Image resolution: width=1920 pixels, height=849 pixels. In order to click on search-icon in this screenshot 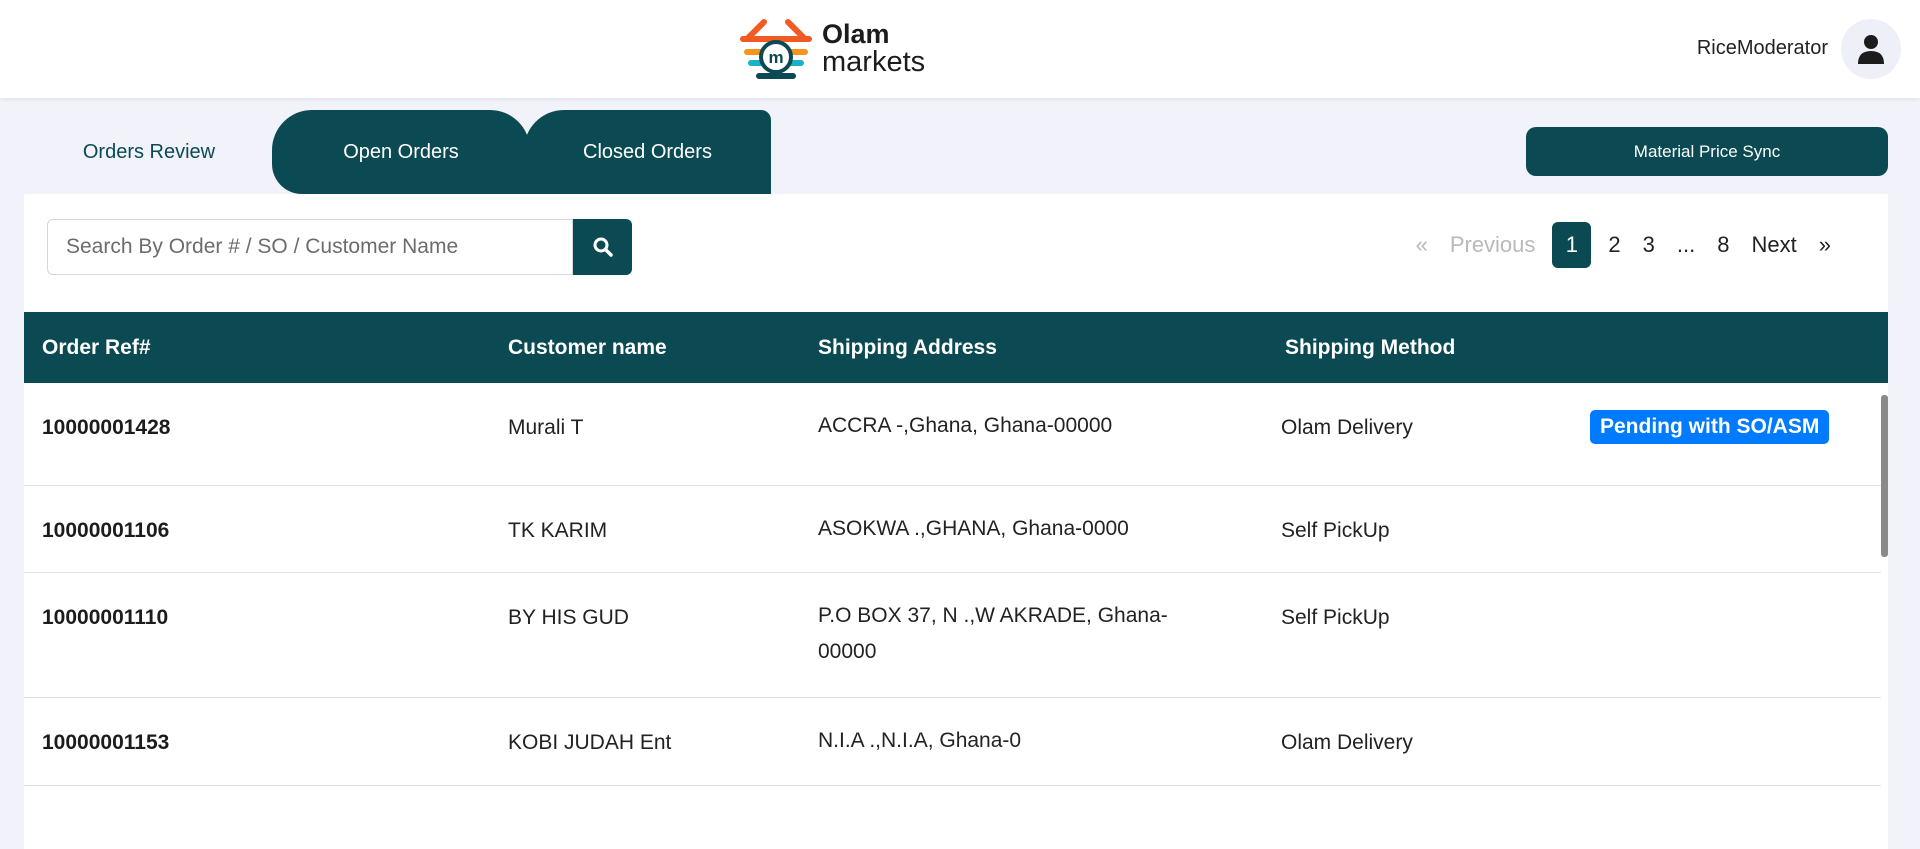, I will do `click(603, 247)`.